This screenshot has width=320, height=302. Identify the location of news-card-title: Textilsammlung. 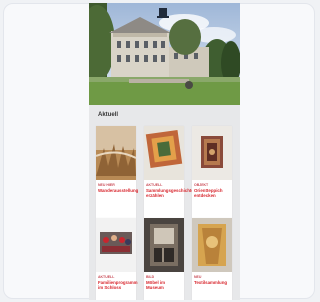
(211, 282).